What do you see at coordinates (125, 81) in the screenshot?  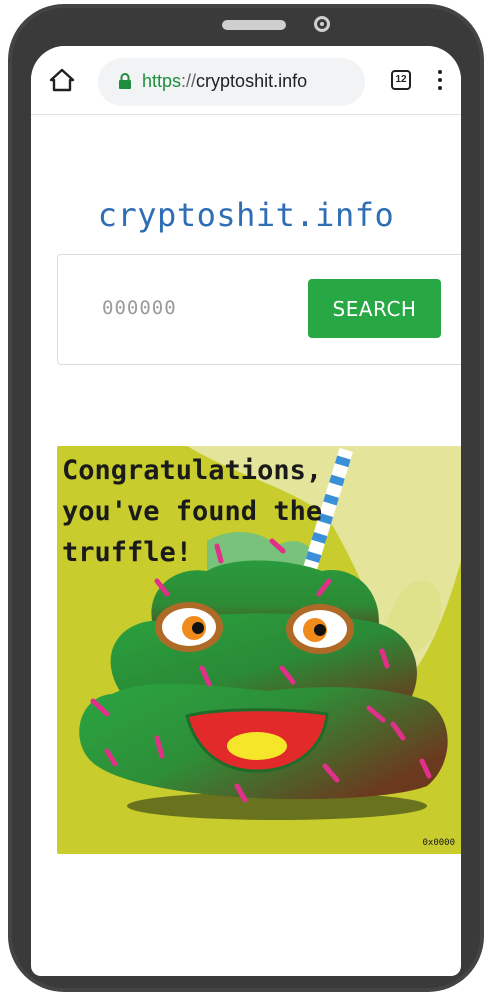 I see `lock-icon` at bounding box center [125, 81].